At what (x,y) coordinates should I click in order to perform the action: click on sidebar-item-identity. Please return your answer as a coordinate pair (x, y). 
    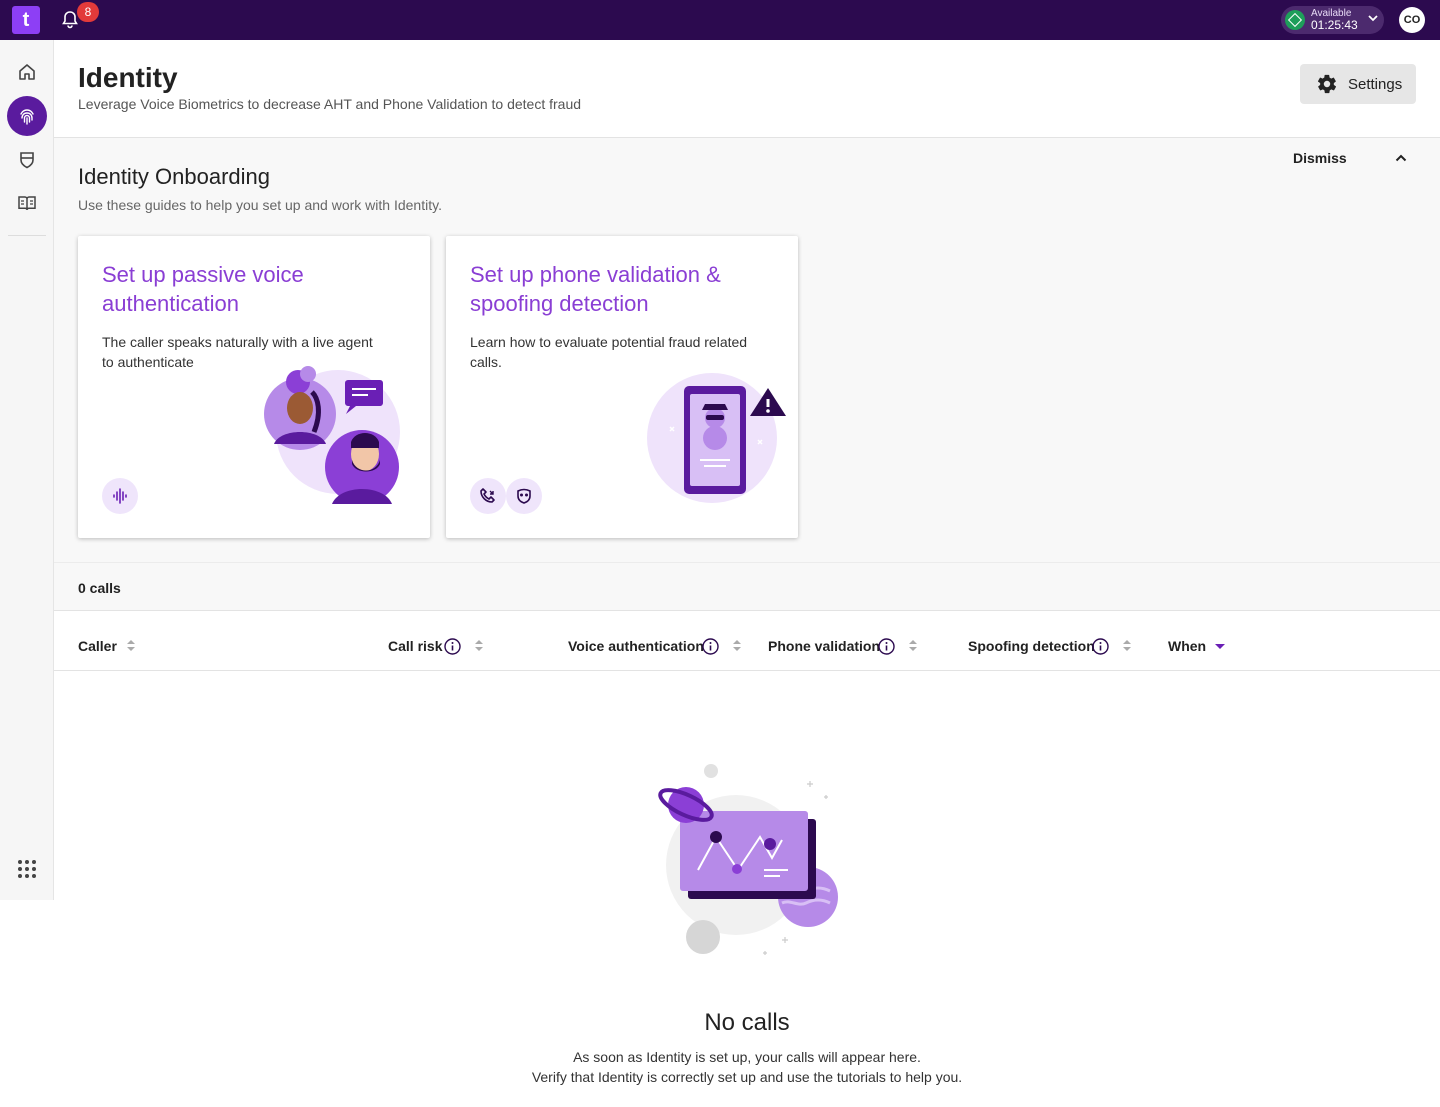
    Looking at the image, I should click on (27, 116).